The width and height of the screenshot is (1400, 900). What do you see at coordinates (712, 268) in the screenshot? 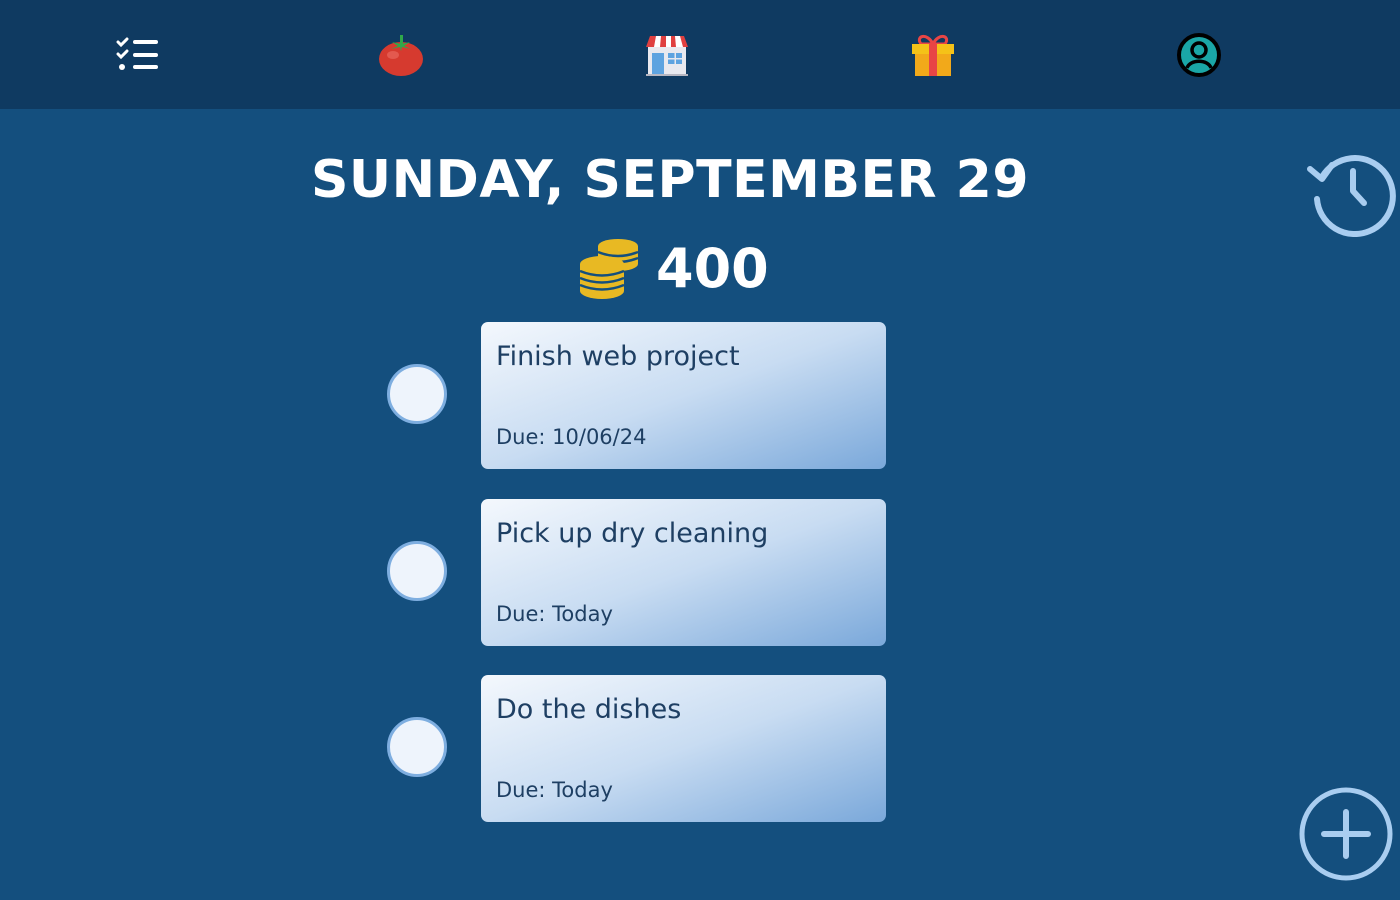
I see `coin-amount: 400` at bounding box center [712, 268].